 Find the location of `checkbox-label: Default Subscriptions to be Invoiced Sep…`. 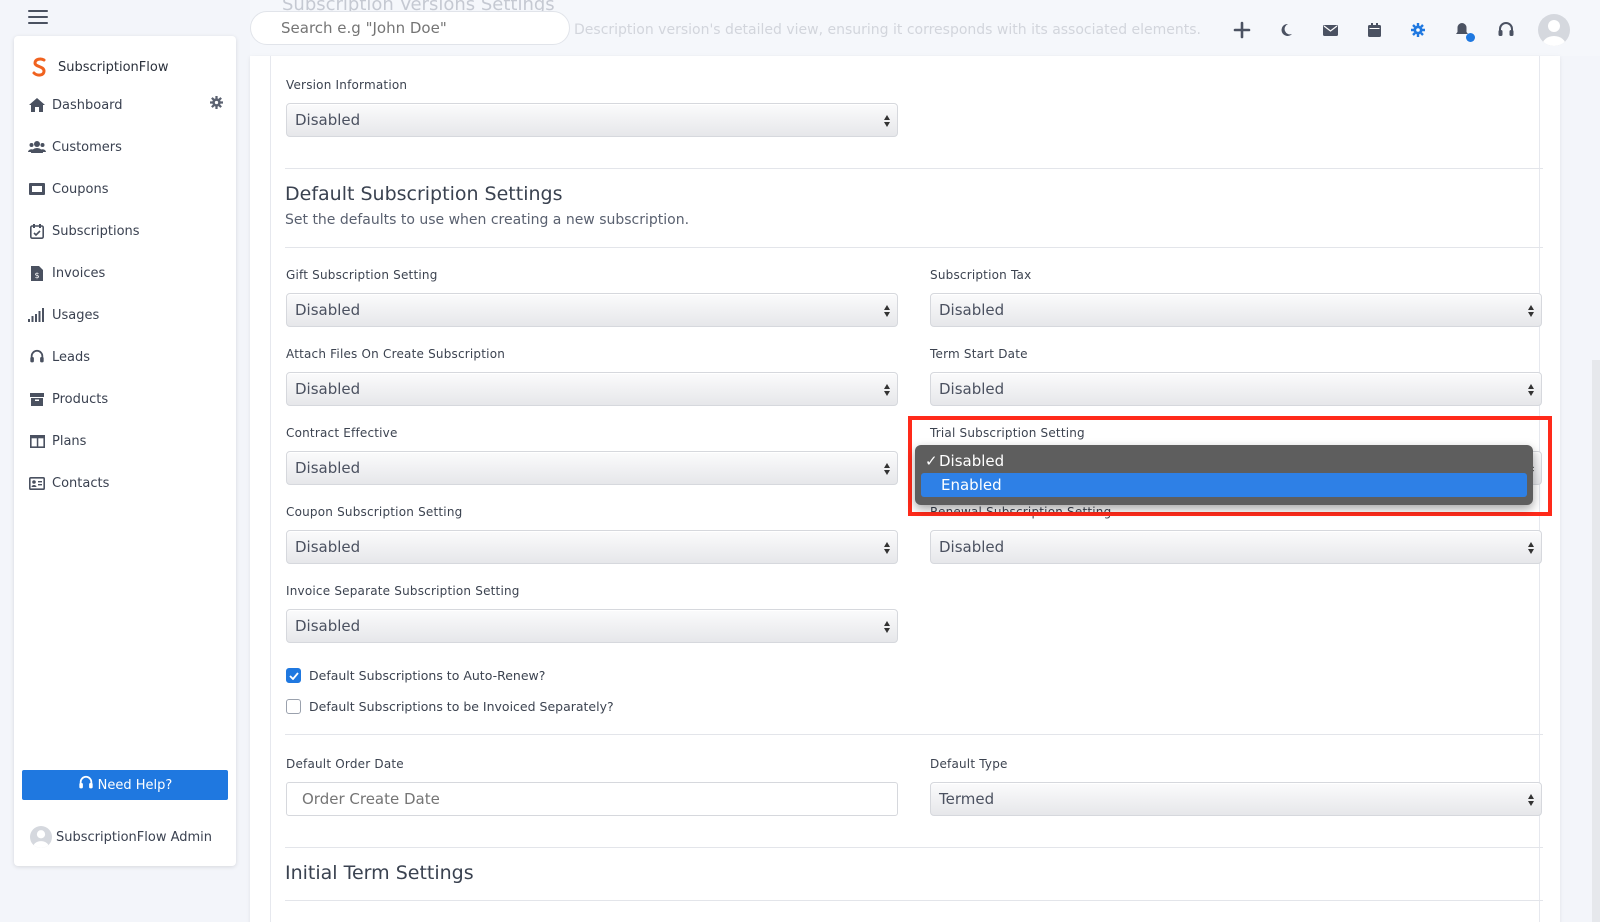

checkbox-label: Default Subscriptions to be Invoiced Sep… is located at coordinates (461, 706).